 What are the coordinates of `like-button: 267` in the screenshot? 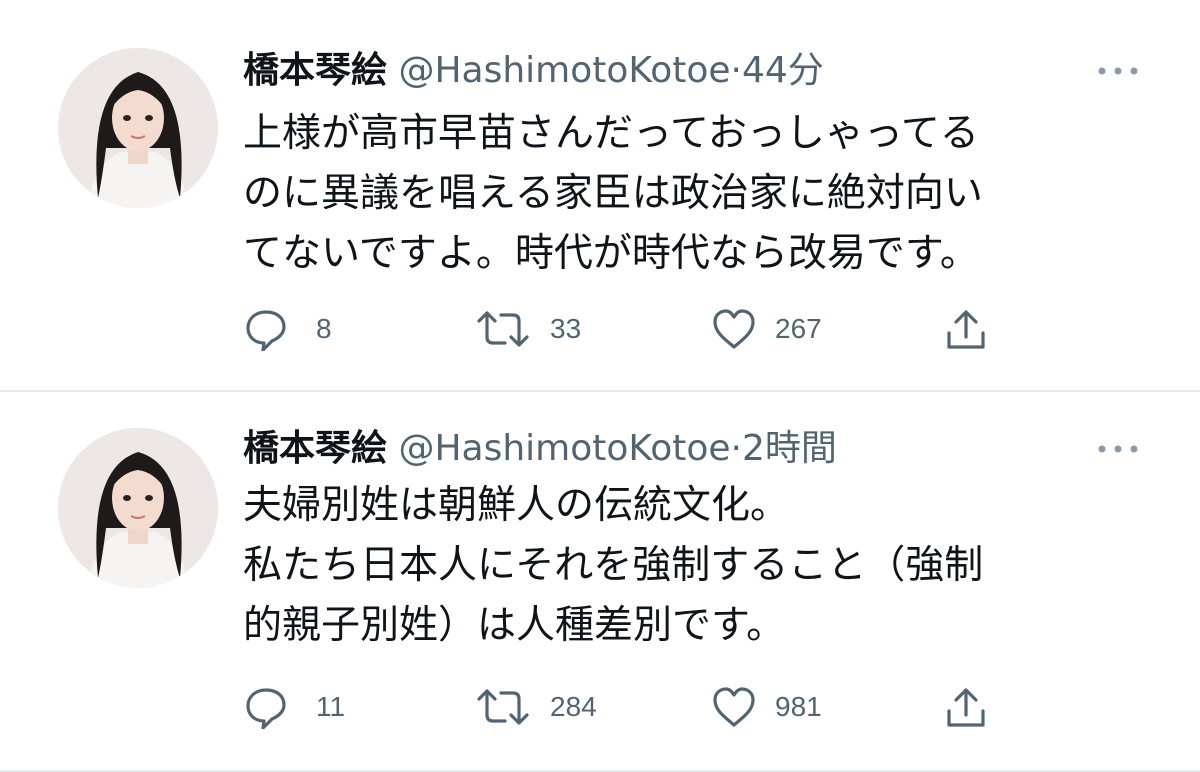 It's located at (796, 329).